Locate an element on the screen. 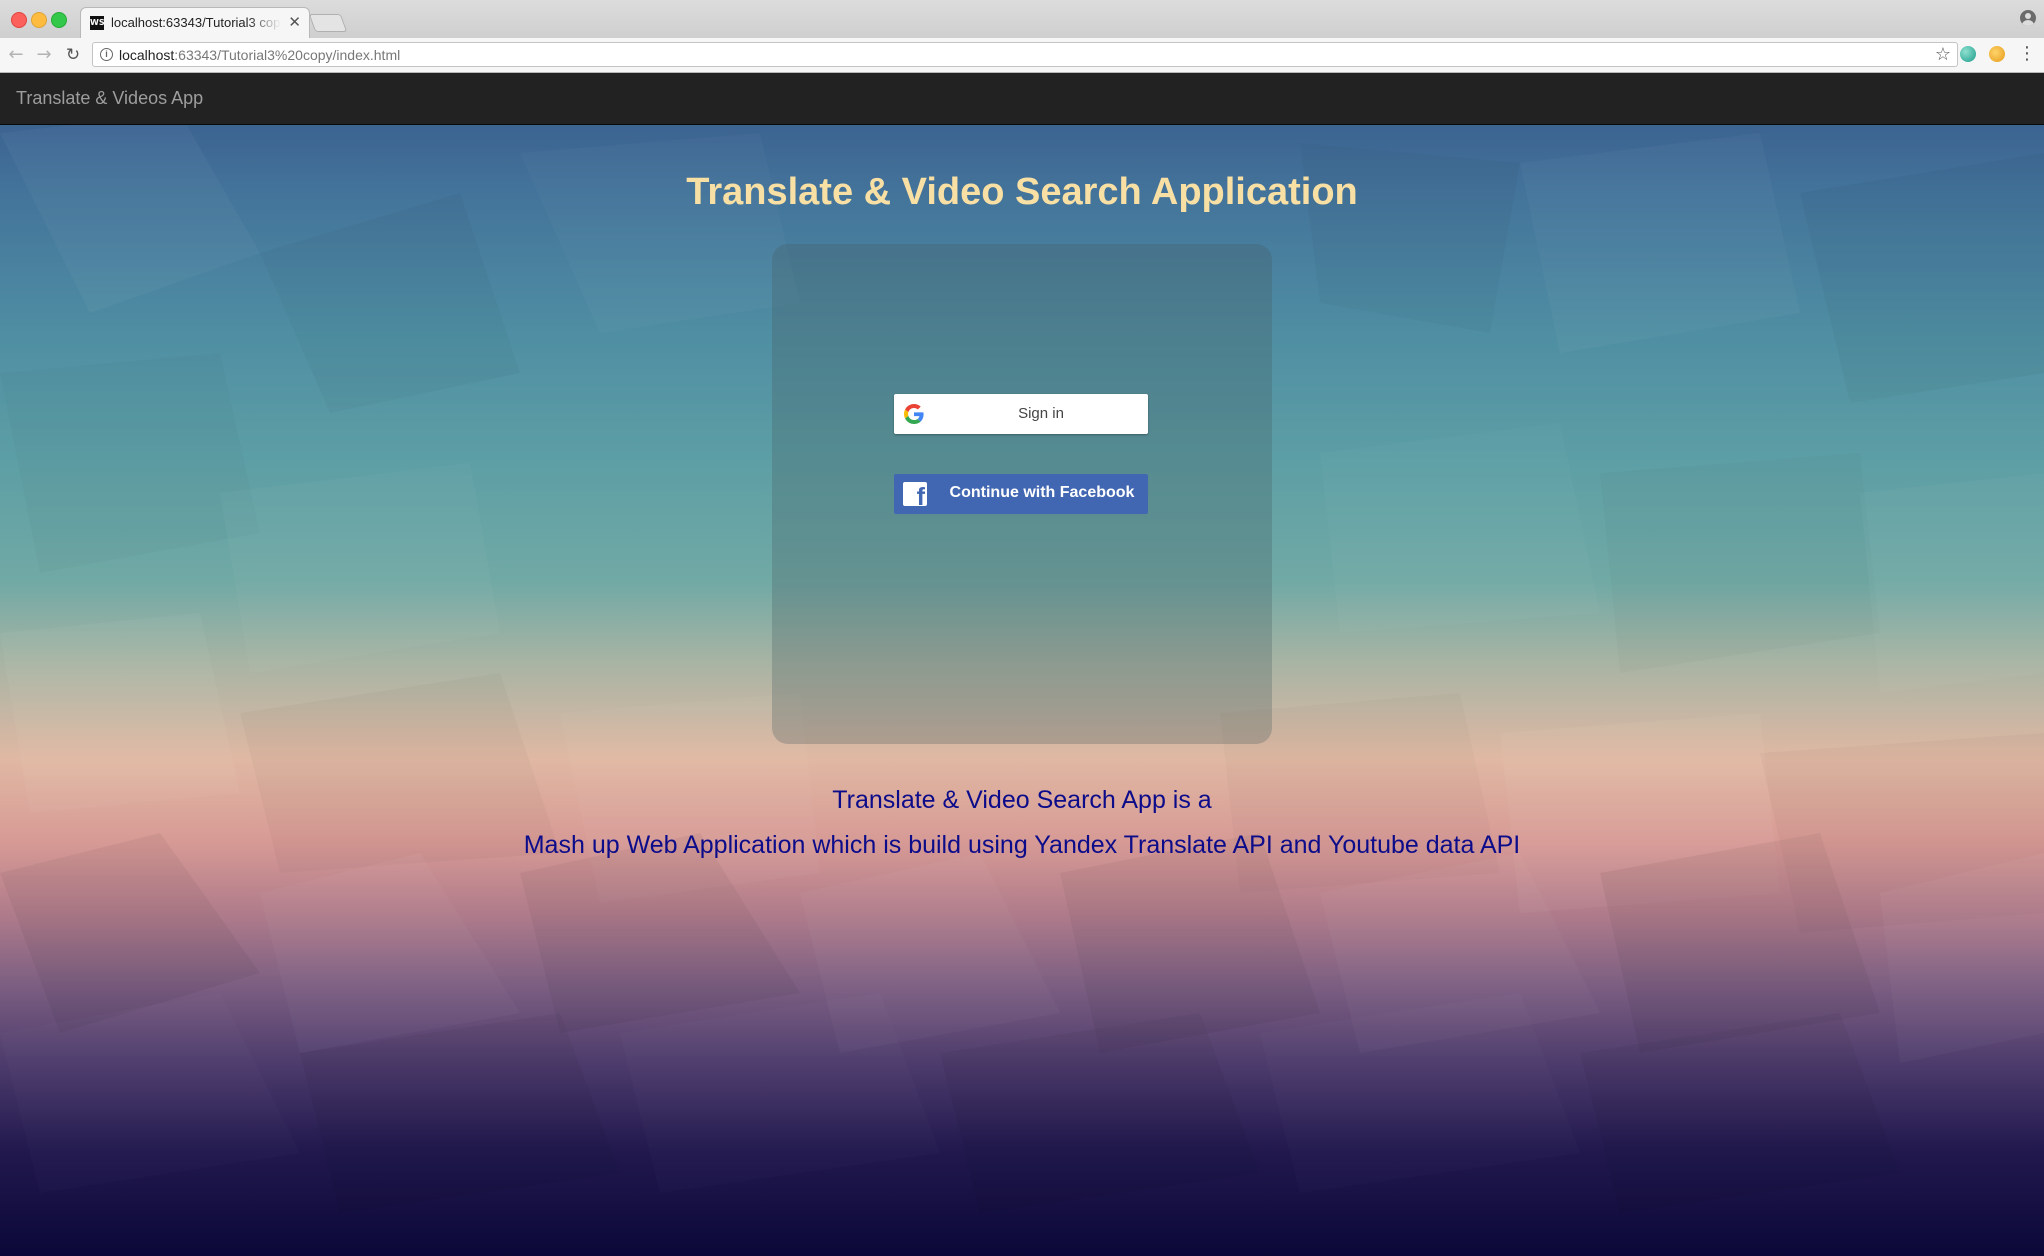 The height and width of the screenshot is (1256, 2044). facebook-login-label: Continue with Facebook is located at coordinates (1042, 492).